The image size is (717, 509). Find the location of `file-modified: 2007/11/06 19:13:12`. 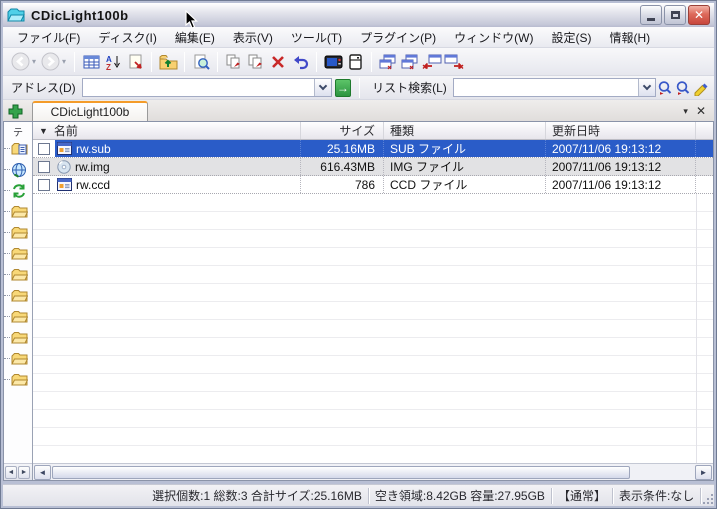

file-modified: 2007/11/06 19:13:12 is located at coordinates (607, 148).